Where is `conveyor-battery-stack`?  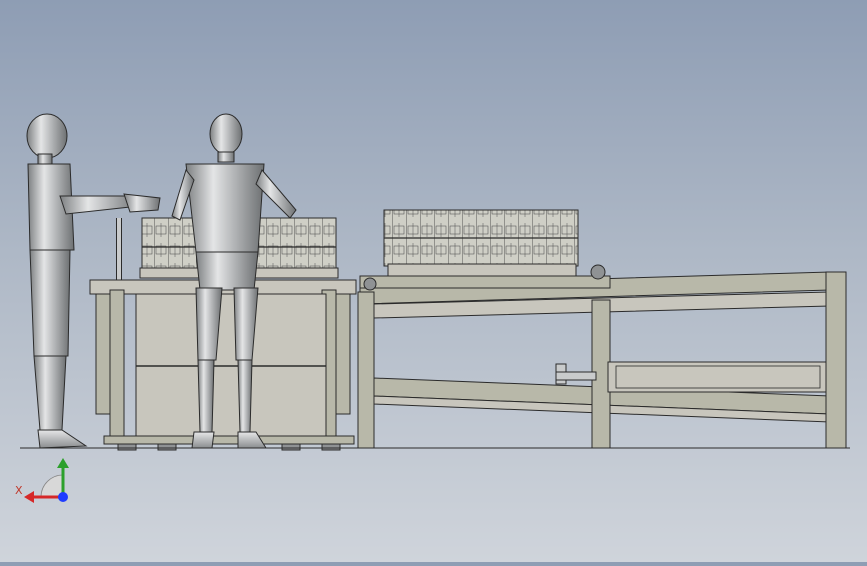 conveyor-battery-stack is located at coordinates (485, 250).